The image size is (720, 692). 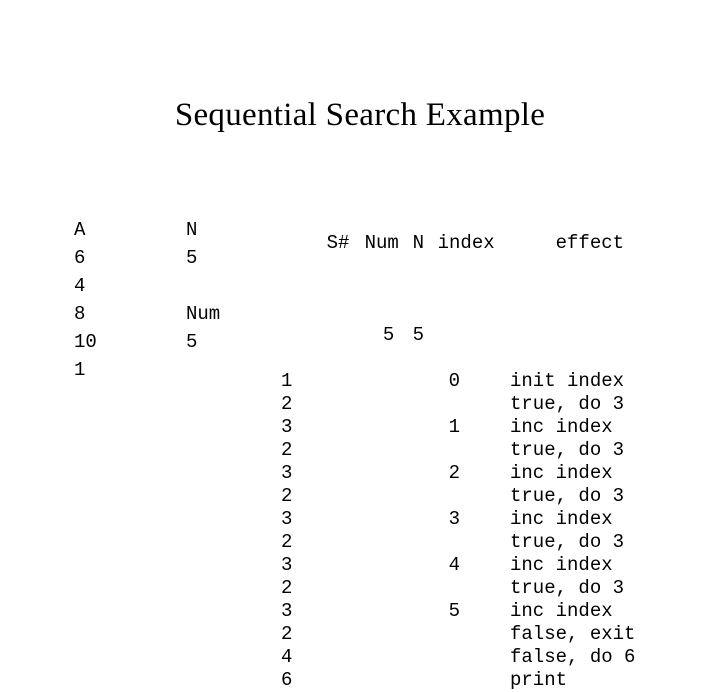 I want to click on array-cell-a: A, so click(x=80, y=230).